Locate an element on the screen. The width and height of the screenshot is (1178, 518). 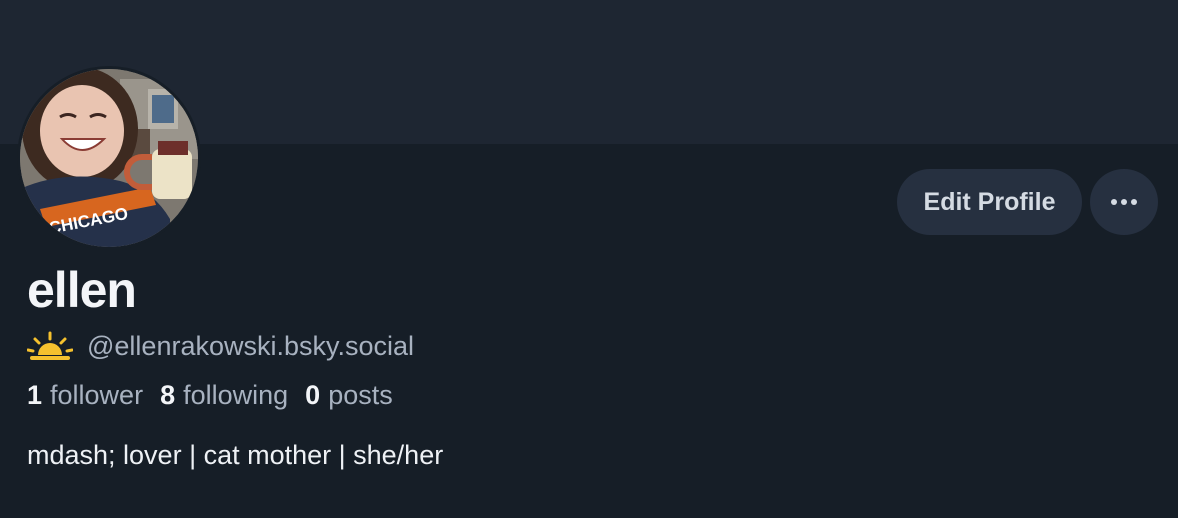
followers-link: 1 follower is located at coordinates (85, 395).